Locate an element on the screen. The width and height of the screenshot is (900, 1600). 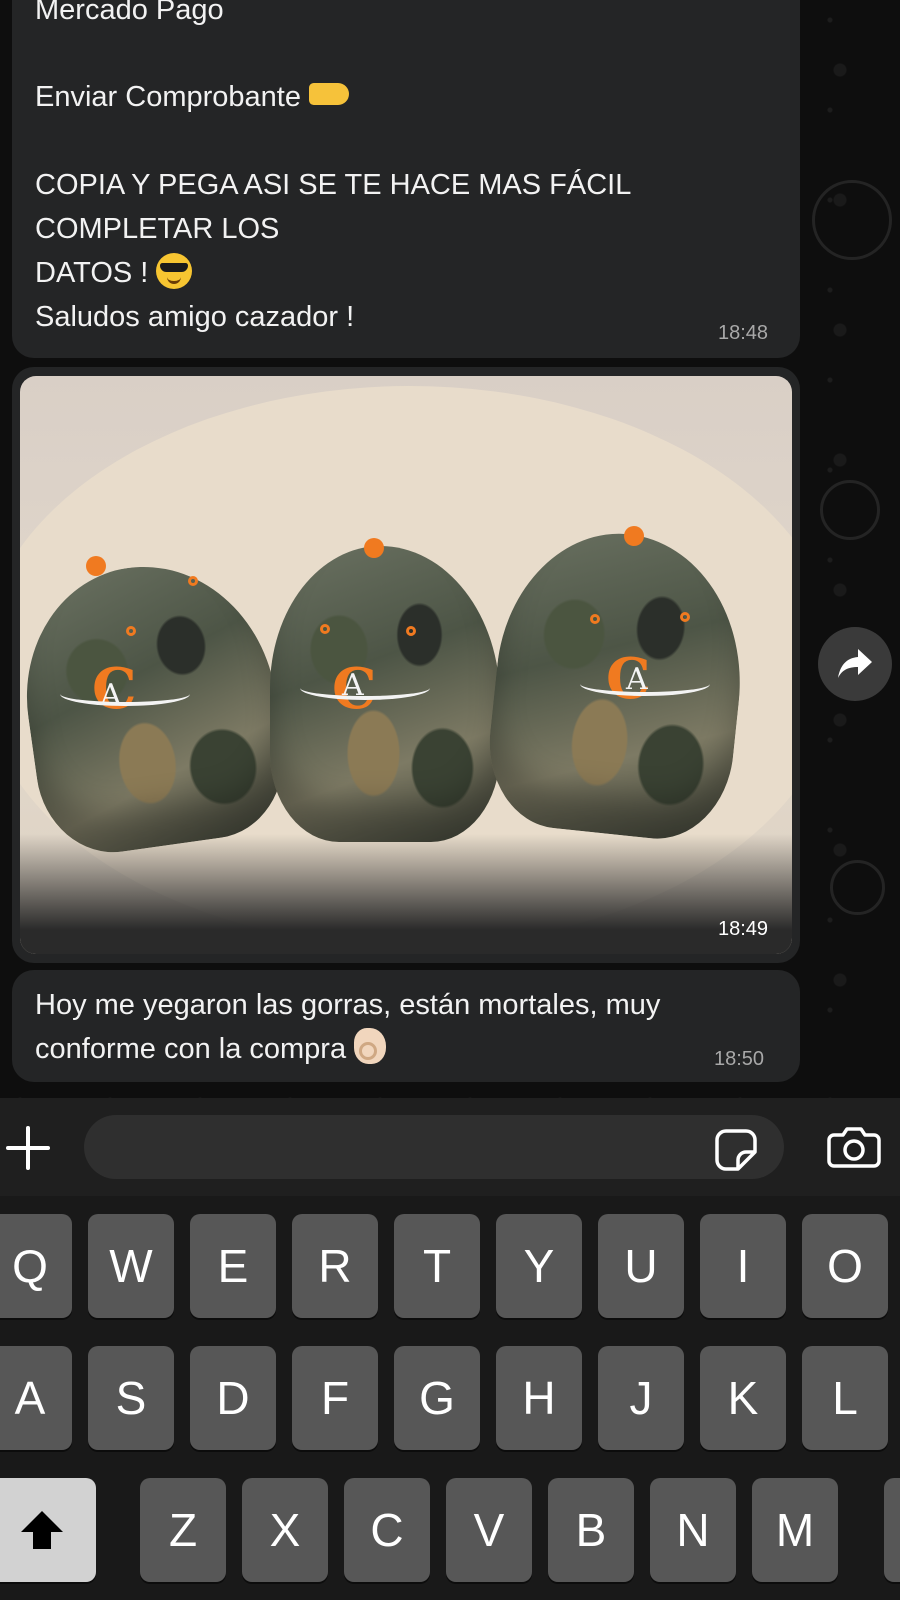
key-a: A is located at coordinates (36, 1398).